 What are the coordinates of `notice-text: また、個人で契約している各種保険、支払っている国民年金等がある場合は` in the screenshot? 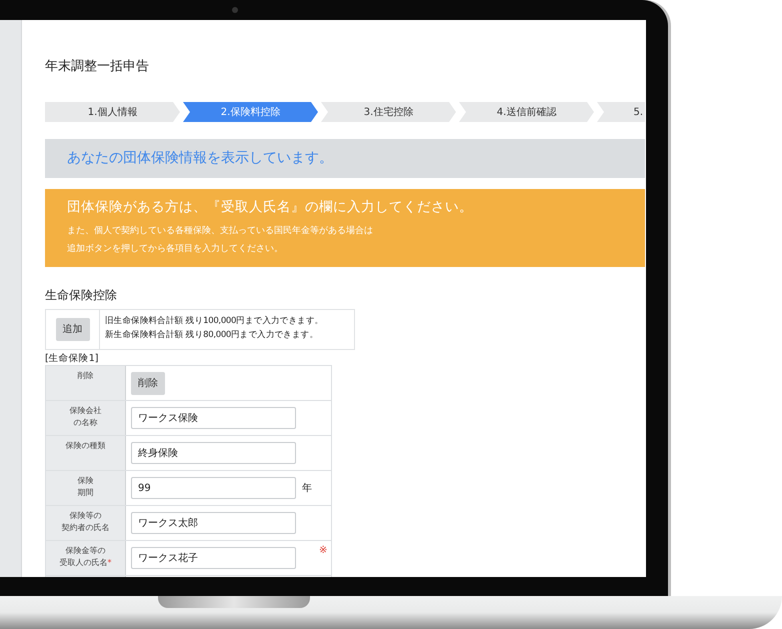 It's located at (220, 231).